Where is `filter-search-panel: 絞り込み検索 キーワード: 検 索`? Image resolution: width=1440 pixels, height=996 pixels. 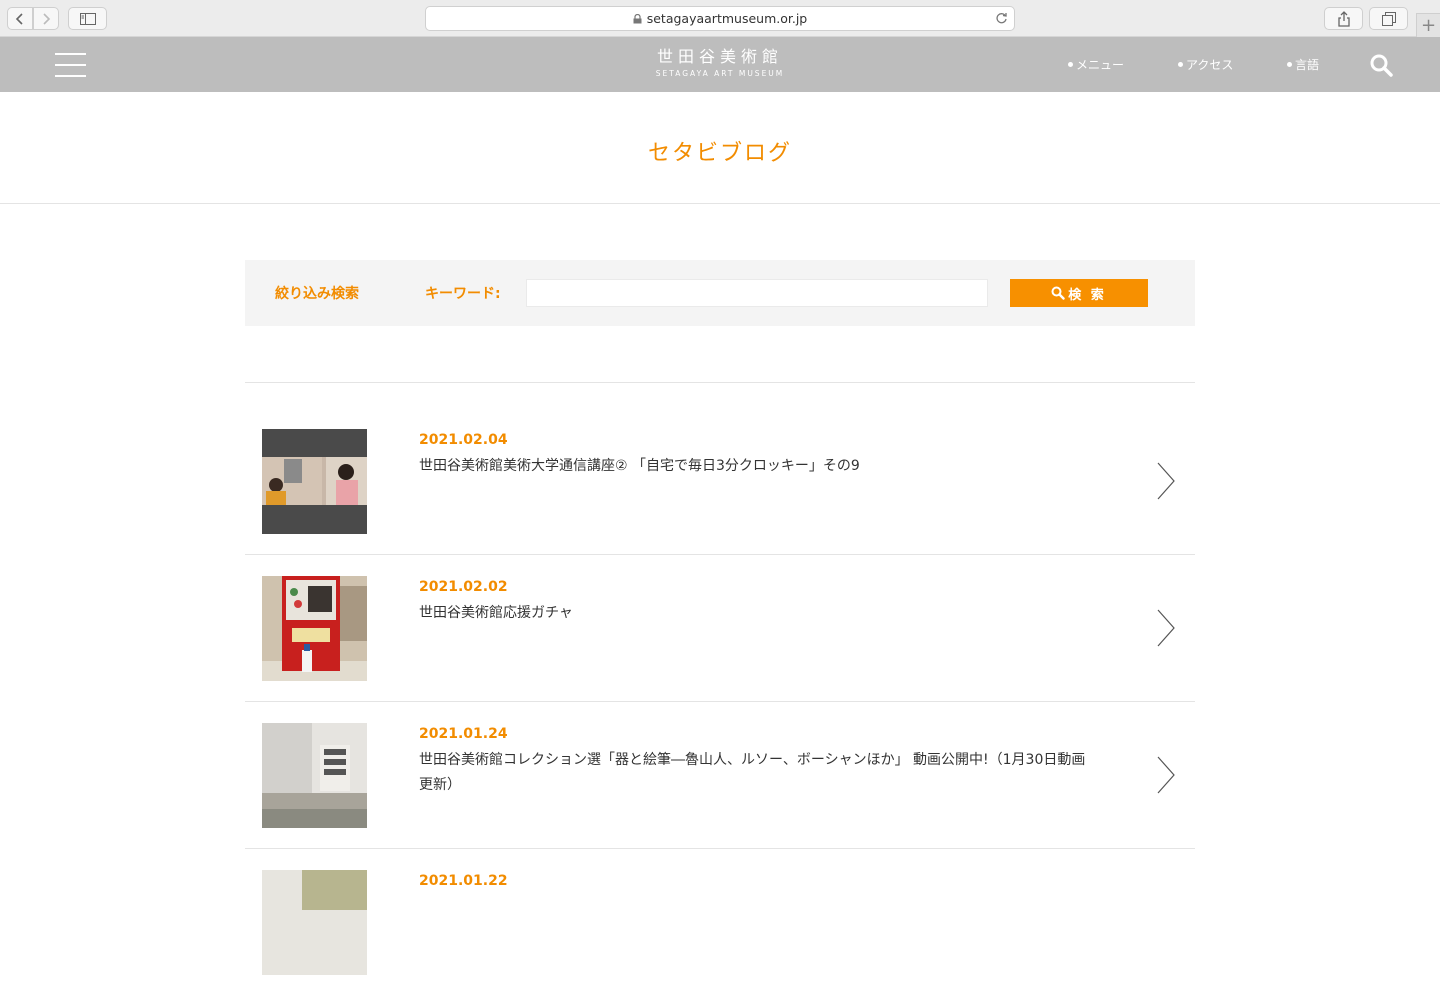 filter-search-panel: 絞り込み検索 キーワード: 検 索 is located at coordinates (720, 293).